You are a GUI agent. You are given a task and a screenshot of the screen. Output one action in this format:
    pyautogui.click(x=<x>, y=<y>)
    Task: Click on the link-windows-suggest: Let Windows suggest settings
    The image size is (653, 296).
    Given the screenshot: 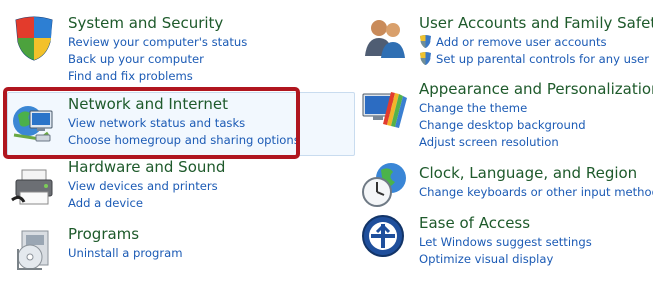 What is the action you would take?
    pyautogui.click(x=505, y=242)
    